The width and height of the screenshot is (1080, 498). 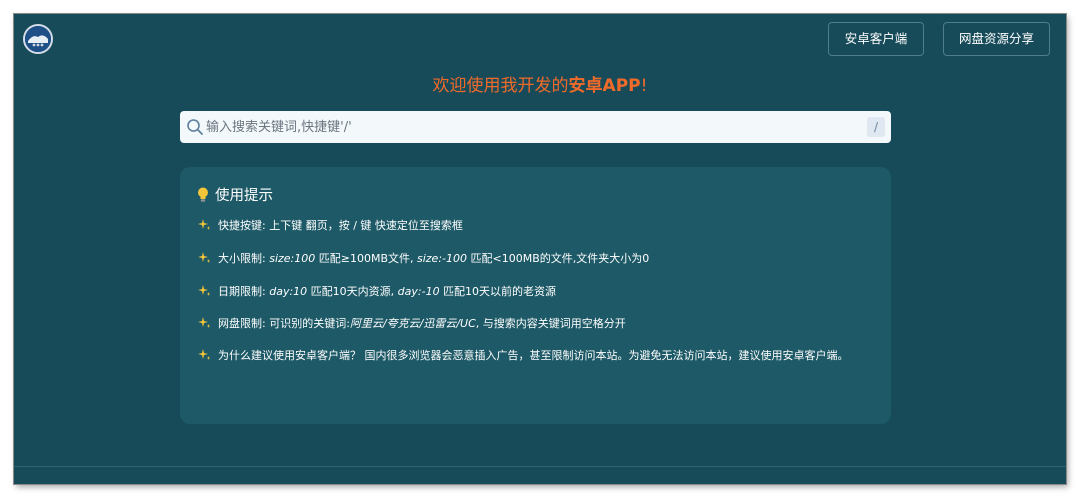 What do you see at coordinates (412, 323) in the screenshot?
I see `tip-example: 阿里云/夸克云/迅雷云/UC` at bounding box center [412, 323].